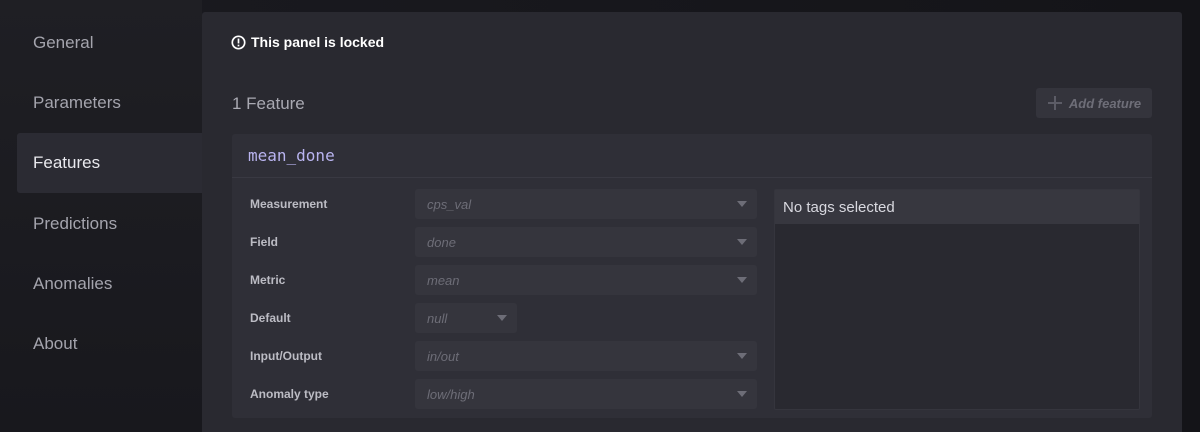  Describe the element at coordinates (449, 204) in the screenshot. I see `select-value: cps_val` at that location.